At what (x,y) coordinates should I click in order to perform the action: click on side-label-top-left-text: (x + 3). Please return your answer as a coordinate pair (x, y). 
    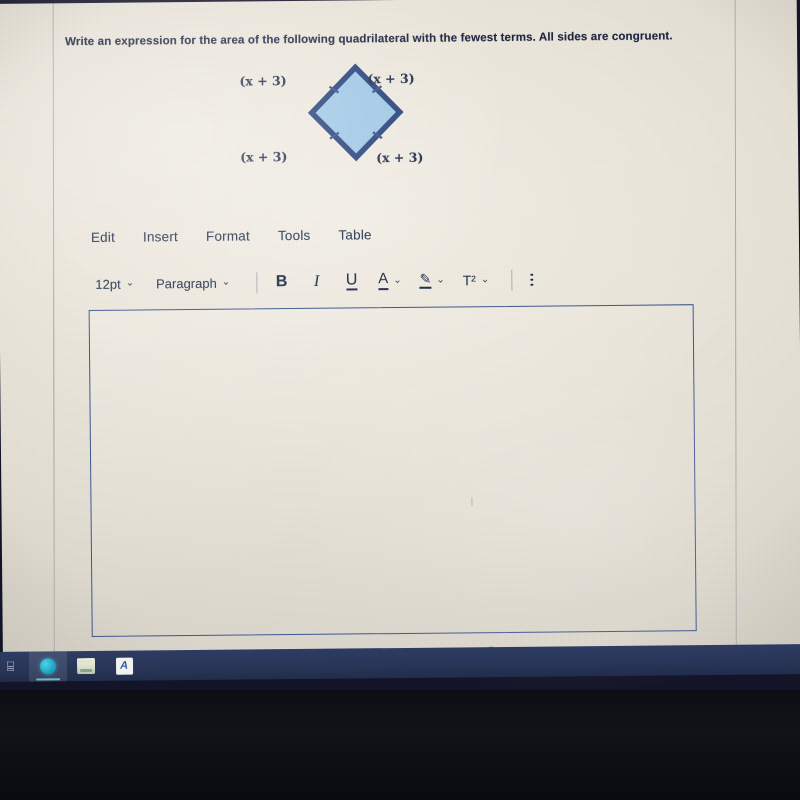
    Looking at the image, I should click on (263, 81).